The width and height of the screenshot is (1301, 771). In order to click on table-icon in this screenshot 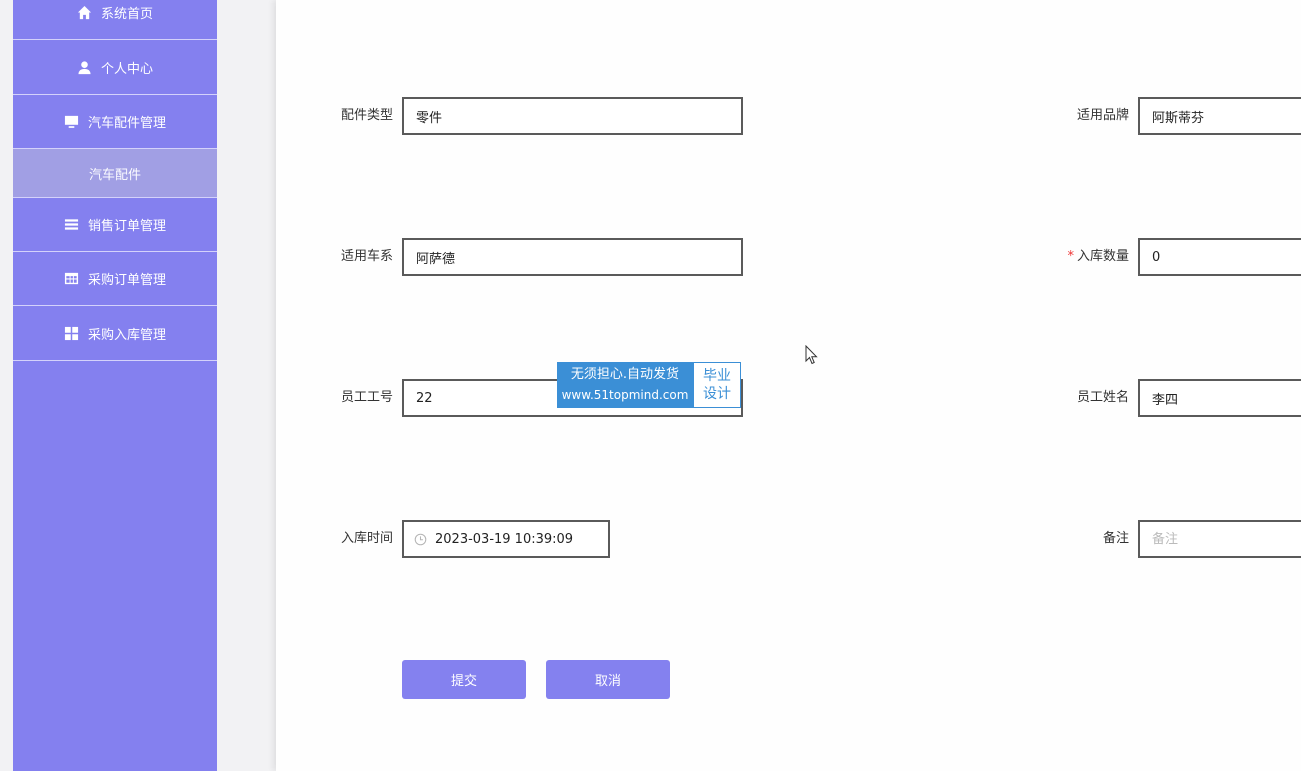, I will do `click(71, 278)`.